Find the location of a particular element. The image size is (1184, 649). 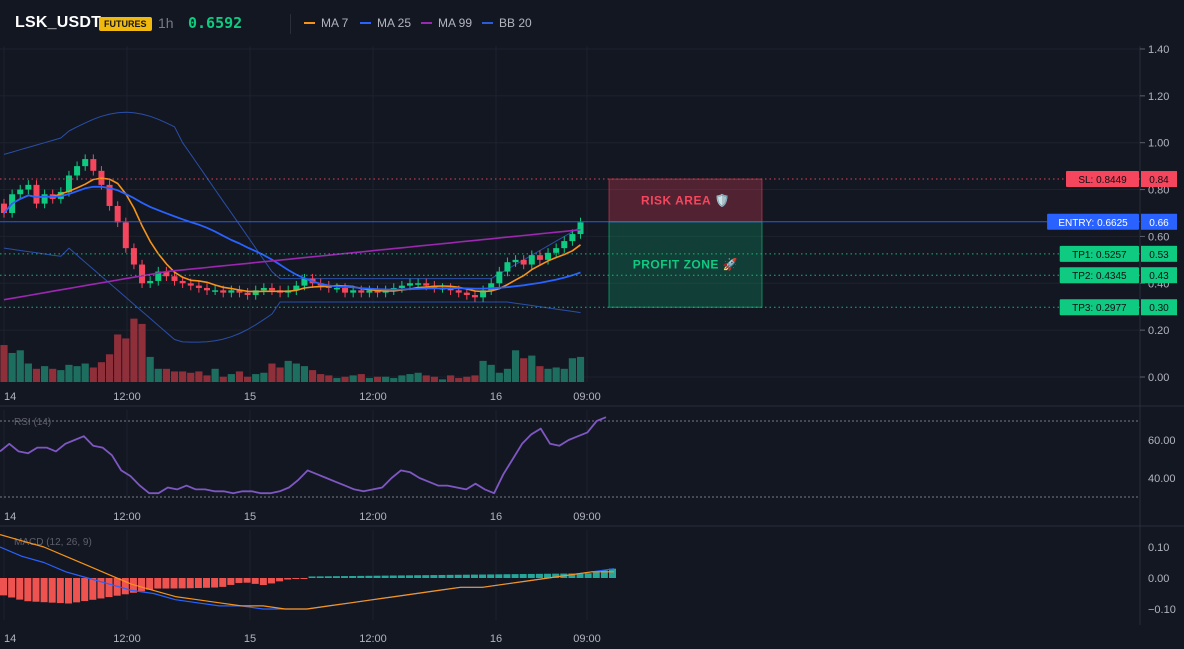

price-tick-label: 1.20 is located at coordinates (1158, 97).